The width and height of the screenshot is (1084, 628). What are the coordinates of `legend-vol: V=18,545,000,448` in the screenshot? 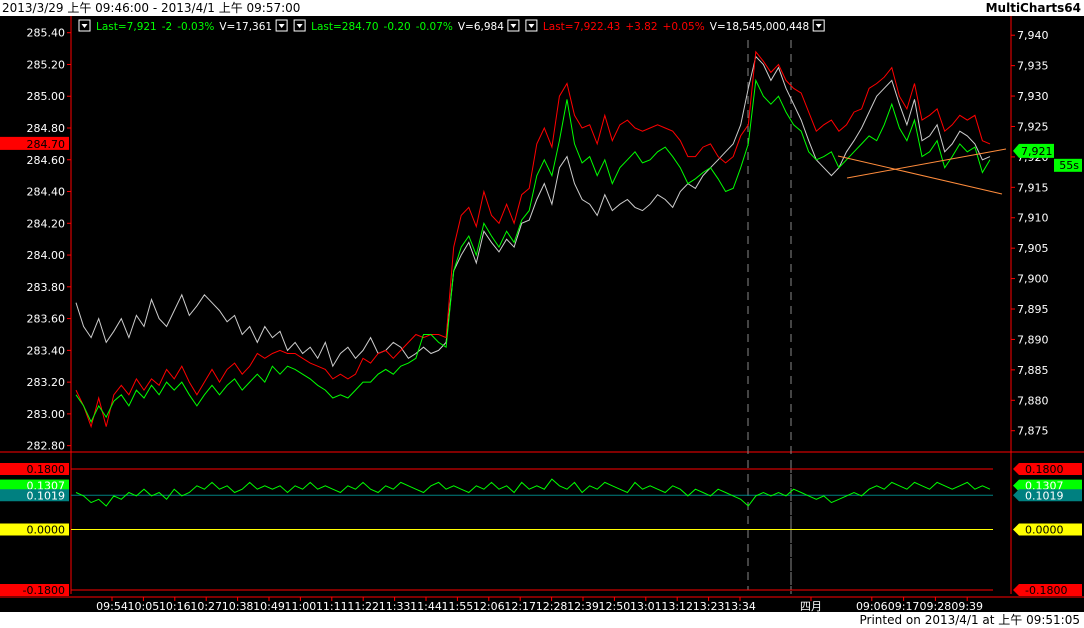 It's located at (759, 27).